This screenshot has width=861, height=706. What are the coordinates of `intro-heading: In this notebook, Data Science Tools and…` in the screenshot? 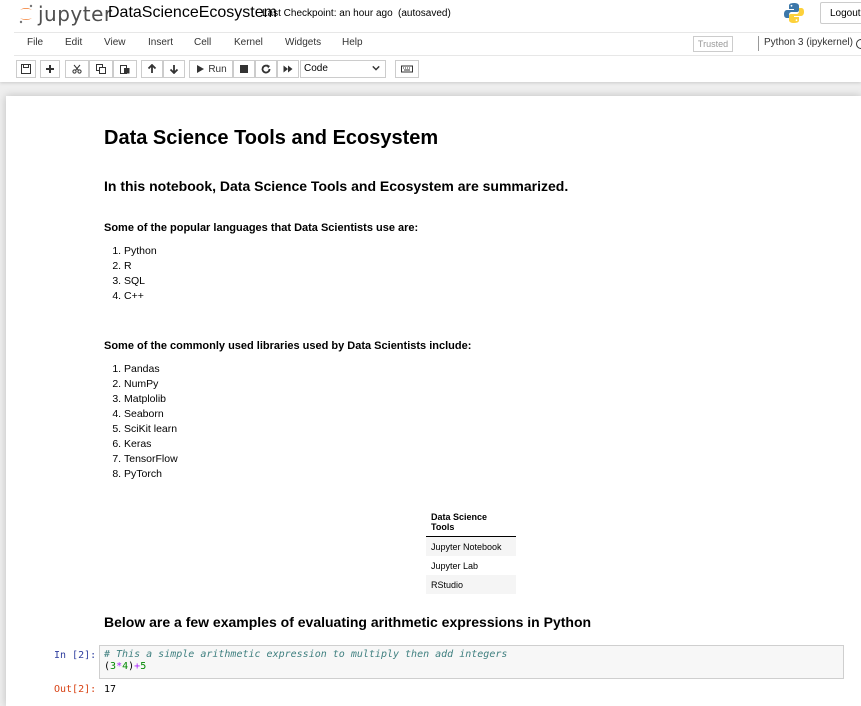 It's located at (336, 186).